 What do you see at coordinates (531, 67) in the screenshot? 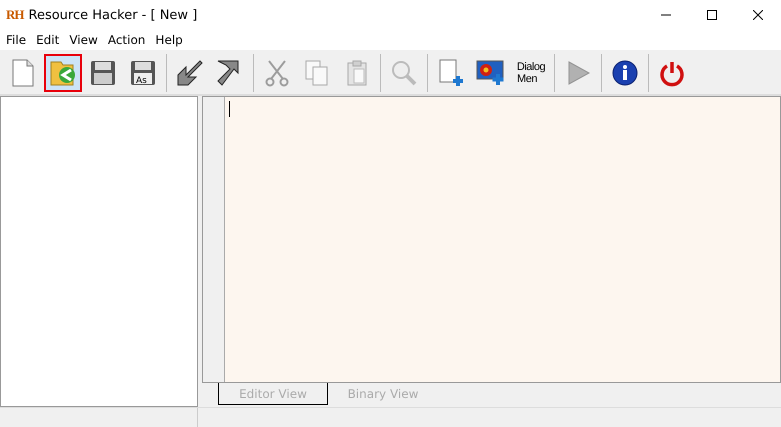
I see `icon-label: Dialog` at bounding box center [531, 67].